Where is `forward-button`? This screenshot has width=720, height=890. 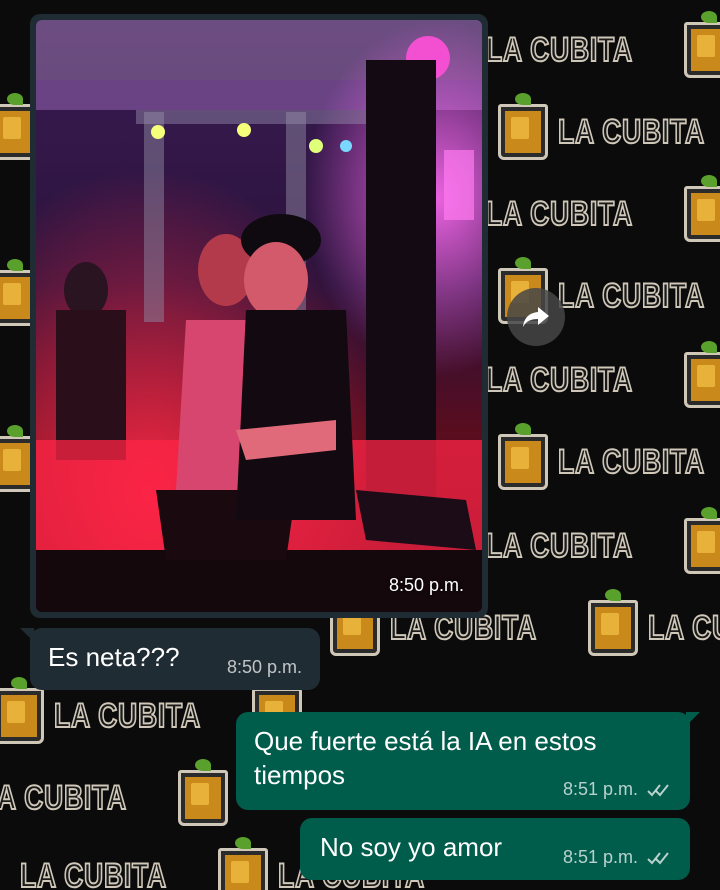 forward-button is located at coordinates (536, 317).